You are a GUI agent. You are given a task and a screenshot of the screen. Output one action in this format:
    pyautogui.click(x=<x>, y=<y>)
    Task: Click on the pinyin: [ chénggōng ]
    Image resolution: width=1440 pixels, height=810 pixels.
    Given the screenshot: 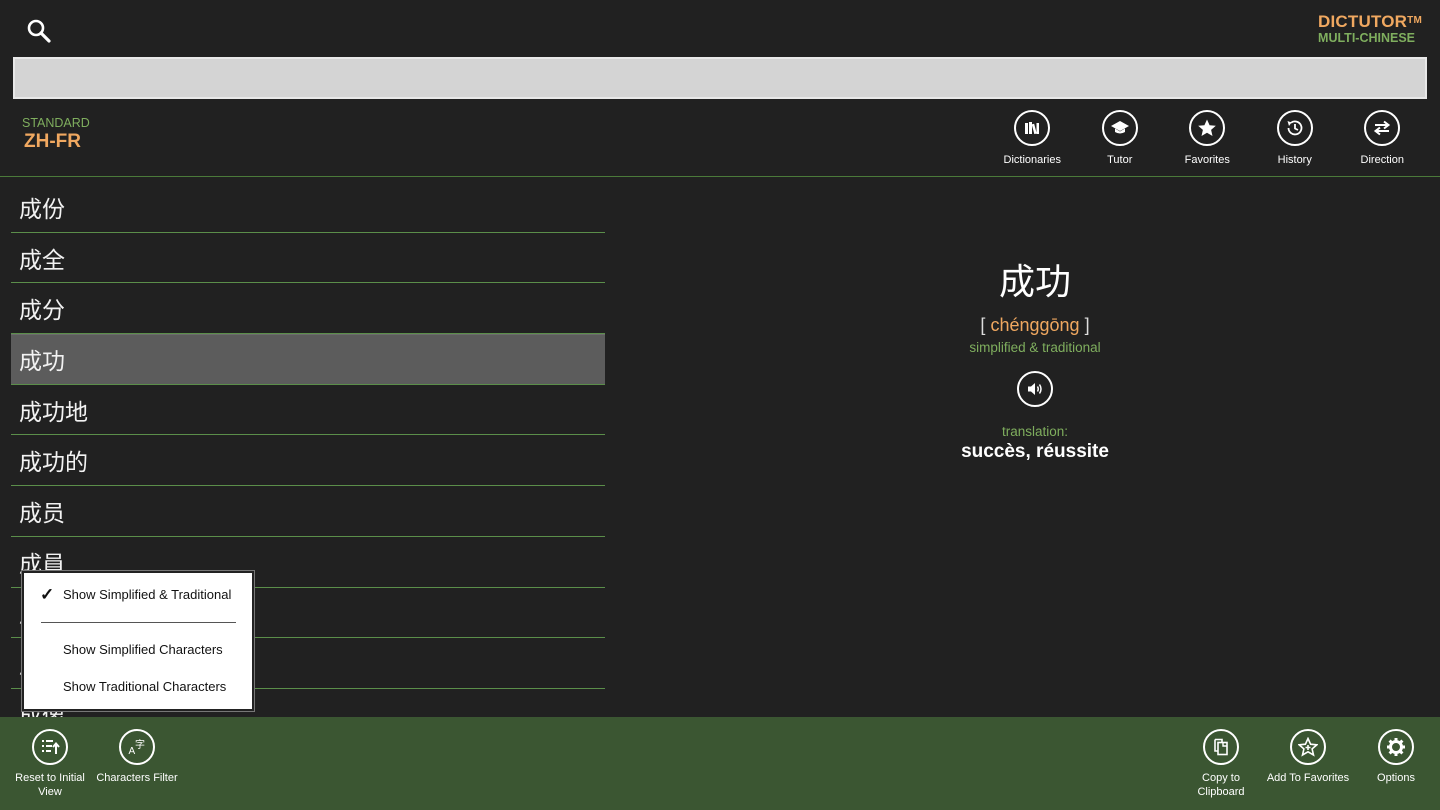 What is the action you would take?
    pyautogui.click(x=1035, y=325)
    